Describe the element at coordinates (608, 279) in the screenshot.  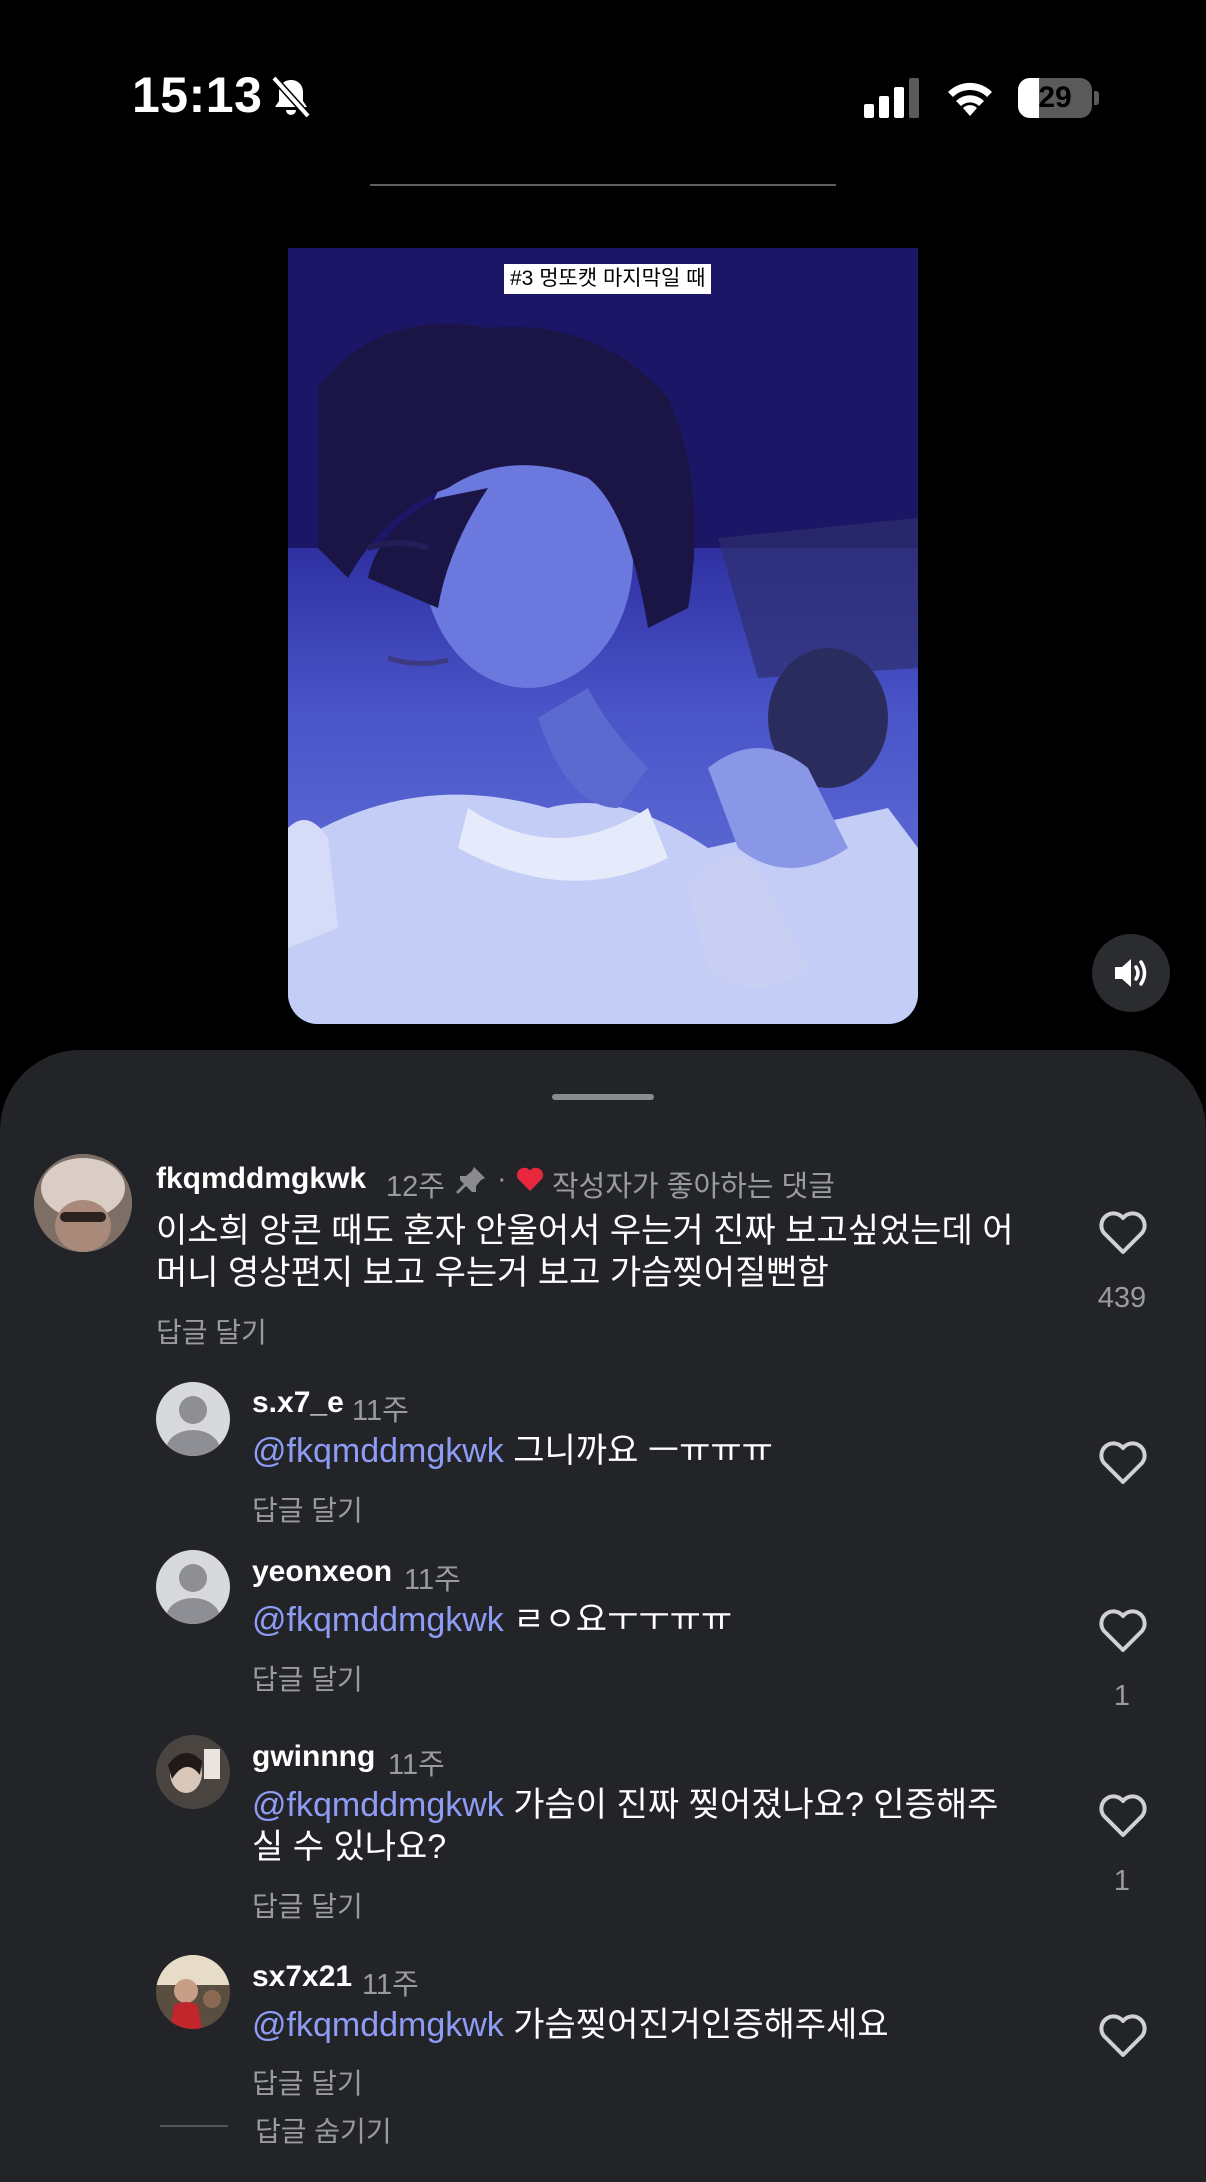
I see `video-caption: #3 멍또캣 마지막일 때` at that location.